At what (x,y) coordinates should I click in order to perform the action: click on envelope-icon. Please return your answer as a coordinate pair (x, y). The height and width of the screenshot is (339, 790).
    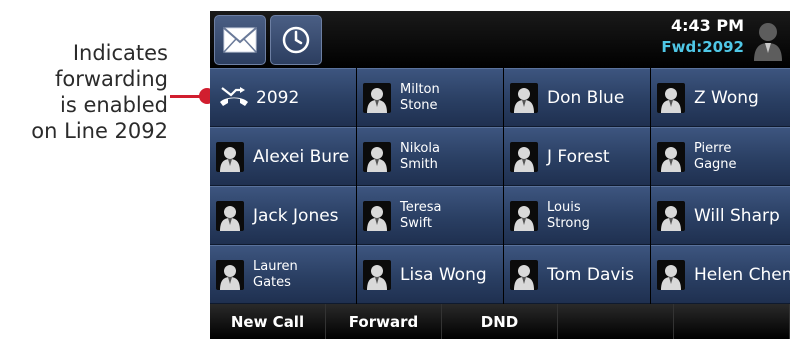
    Looking at the image, I should click on (240, 40).